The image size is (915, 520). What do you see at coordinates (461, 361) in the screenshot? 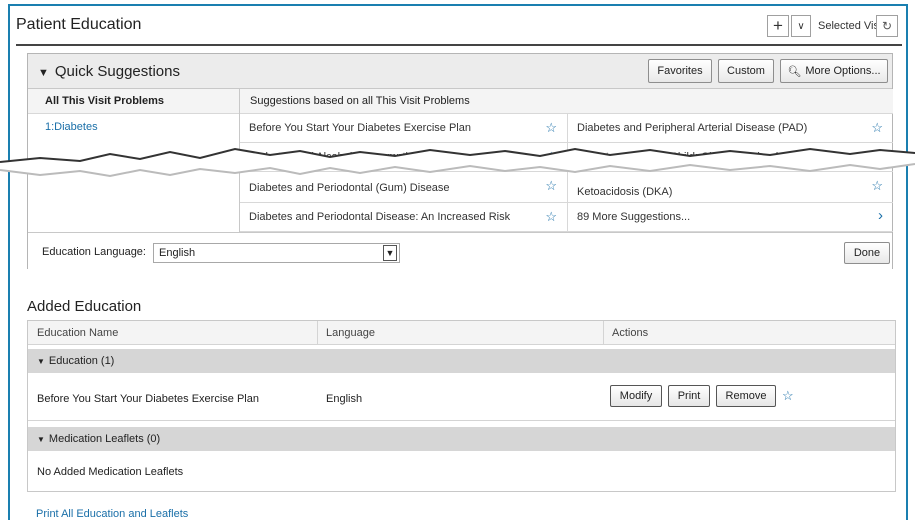
I see `group-education-toggle: ▼ Education (1)` at bounding box center [461, 361].